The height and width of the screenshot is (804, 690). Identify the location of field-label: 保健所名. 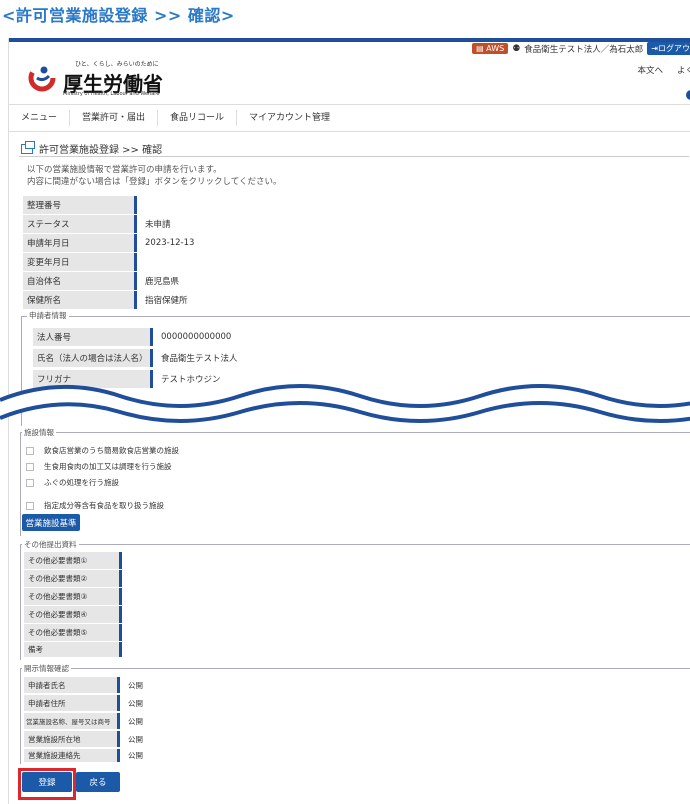
(80, 300).